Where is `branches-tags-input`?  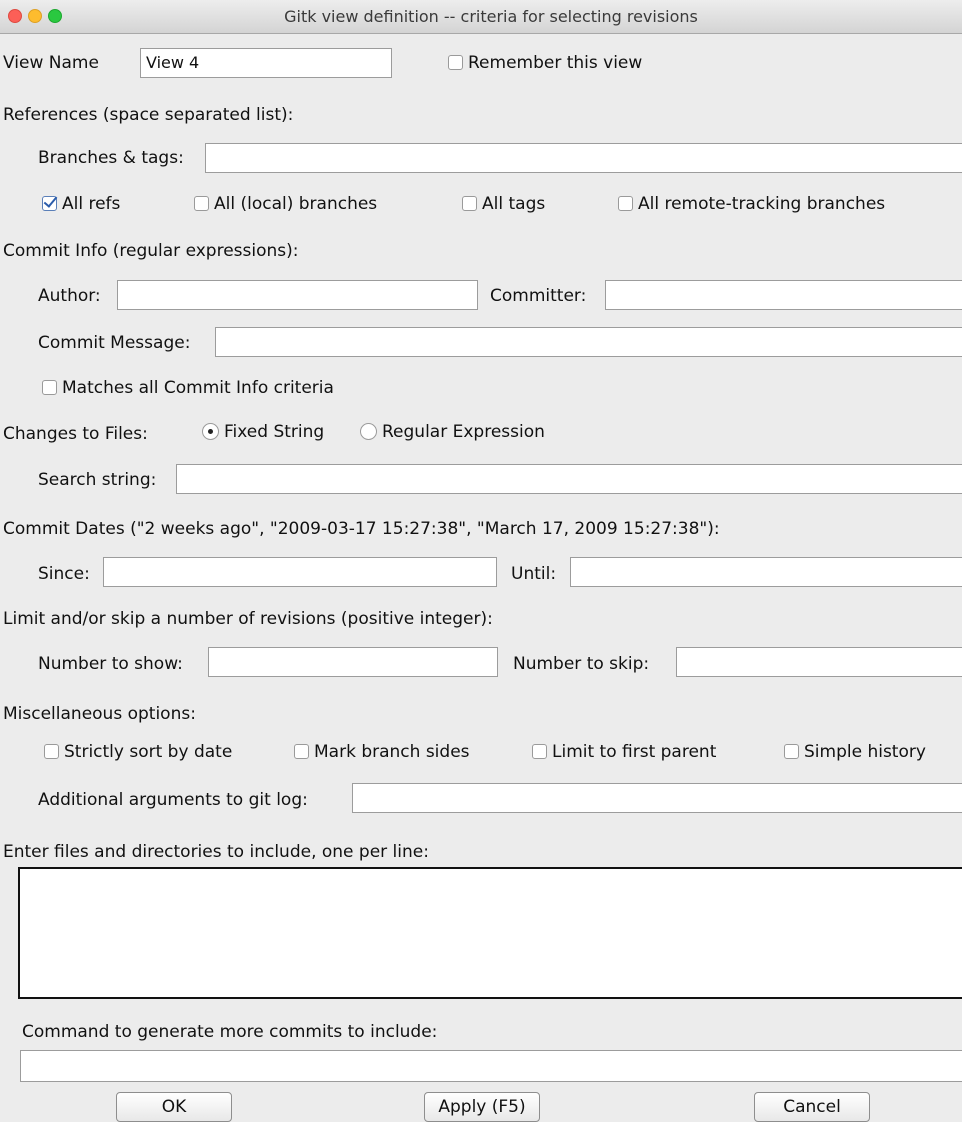 branches-tags-input is located at coordinates (583, 158).